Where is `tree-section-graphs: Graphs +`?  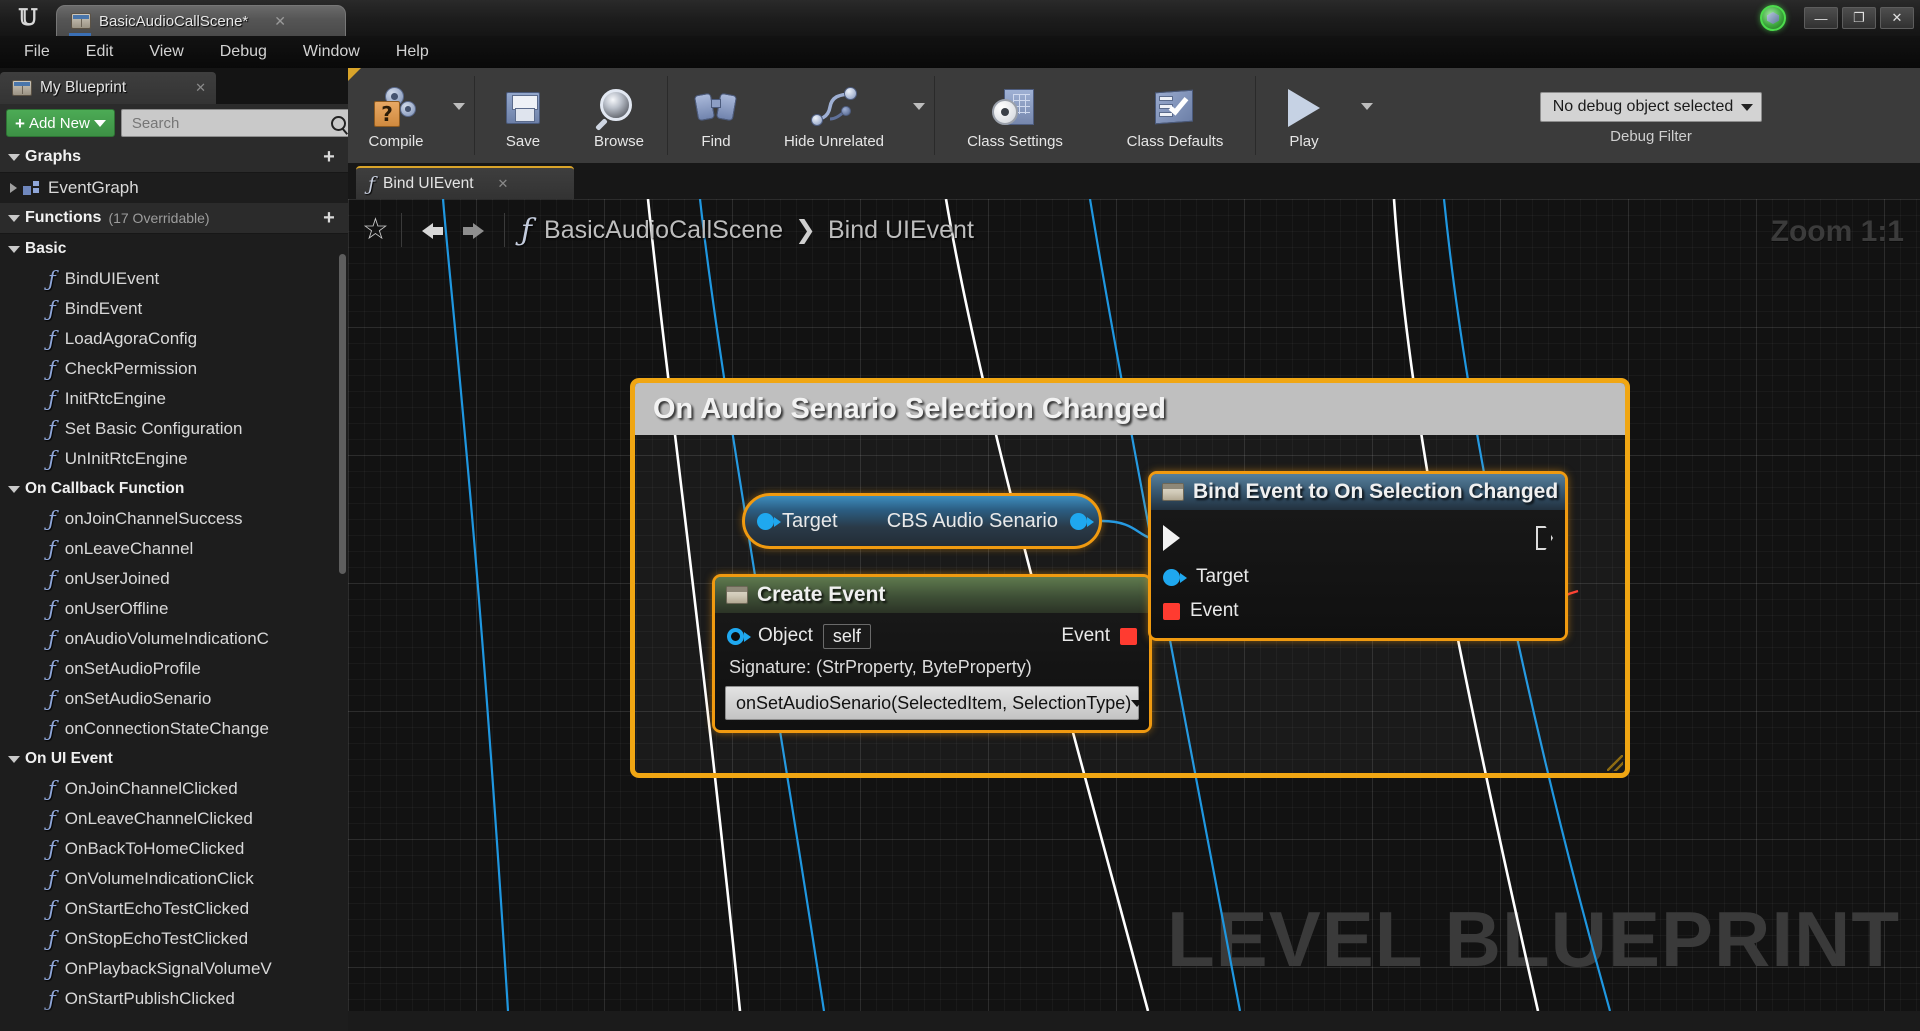 tree-section-graphs: Graphs + is located at coordinates (174, 157).